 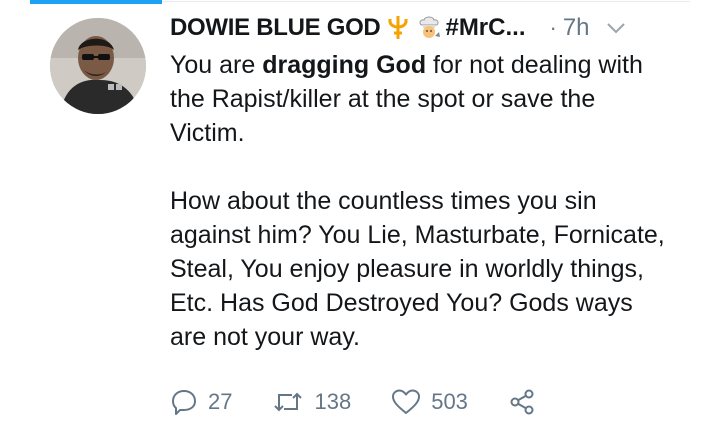 I want to click on reply-button: 27, so click(x=201, y=402).